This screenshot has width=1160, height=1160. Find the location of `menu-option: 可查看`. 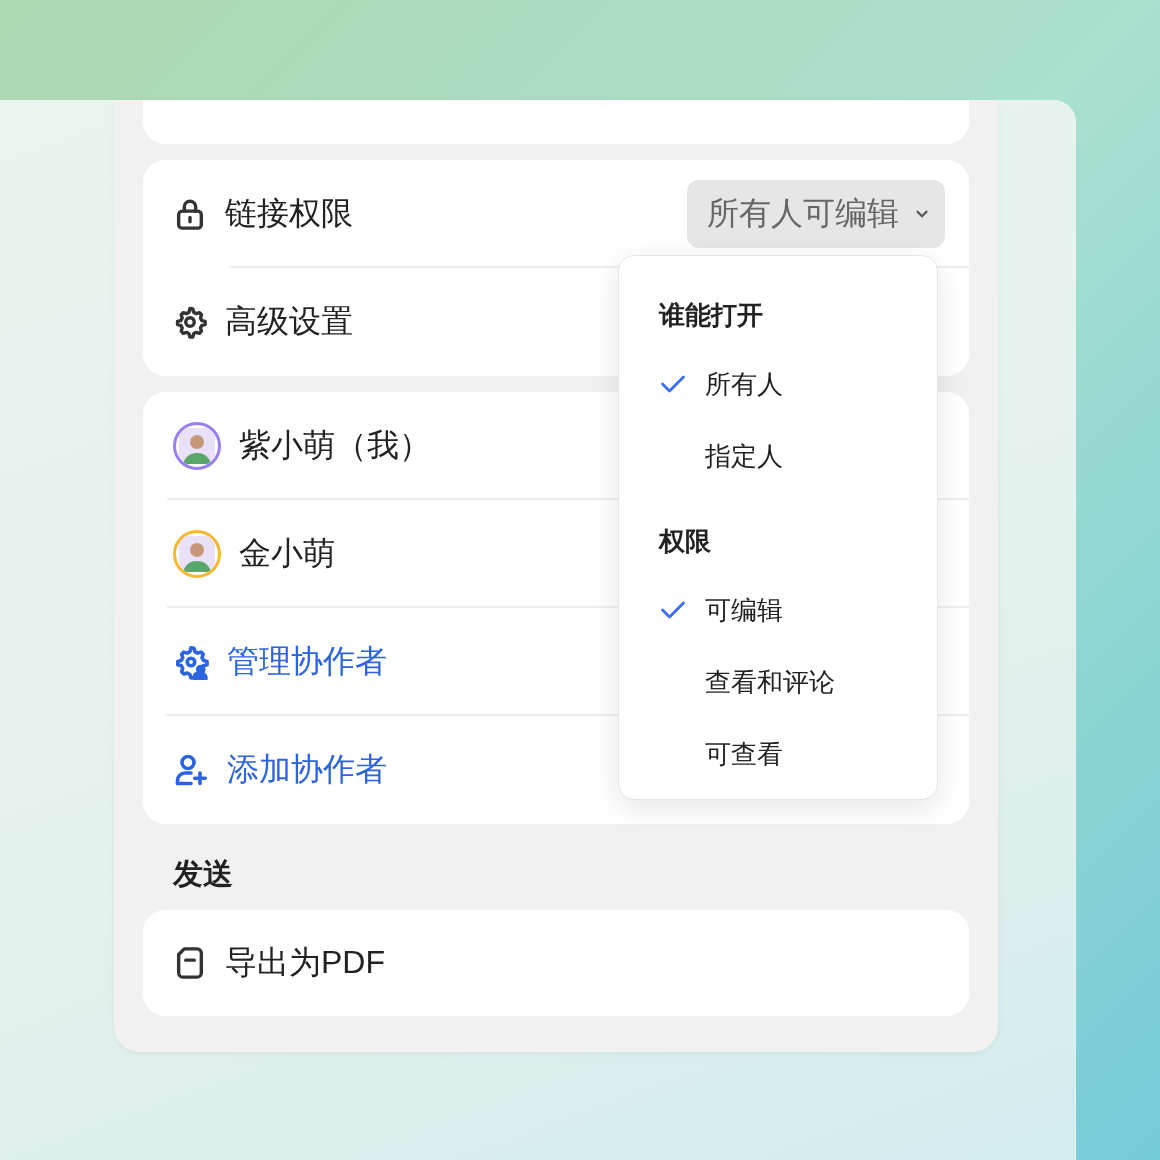

menu-option: 可查看 is located at coordinates (744, 754).